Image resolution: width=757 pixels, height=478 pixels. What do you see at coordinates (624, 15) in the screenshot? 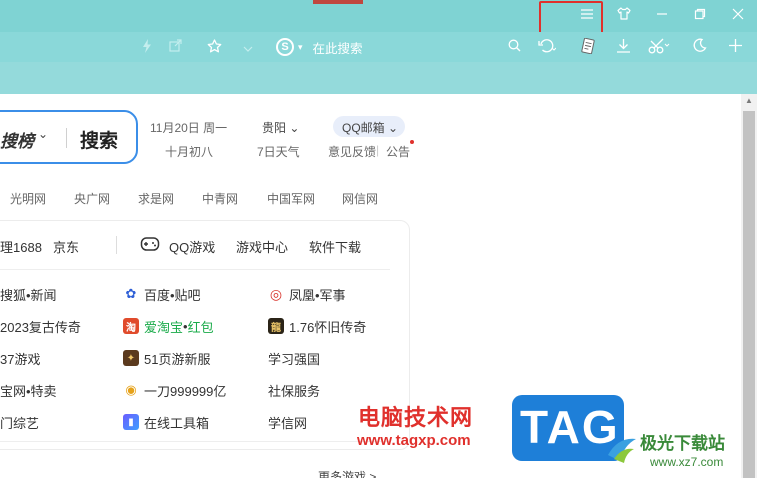
I see `skin-button` at bounding box center [624, 15].